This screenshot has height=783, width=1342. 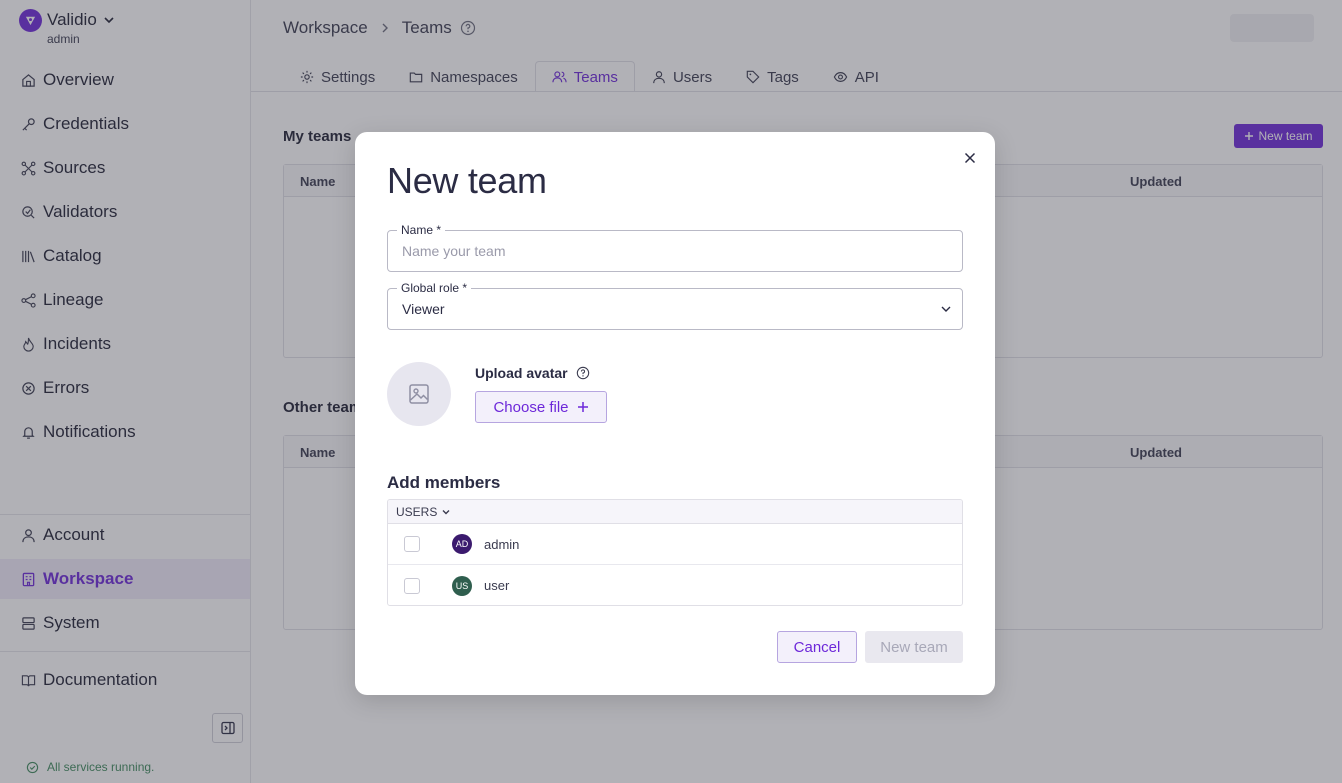 I want to click on close-button, so click(x=970, y=158).